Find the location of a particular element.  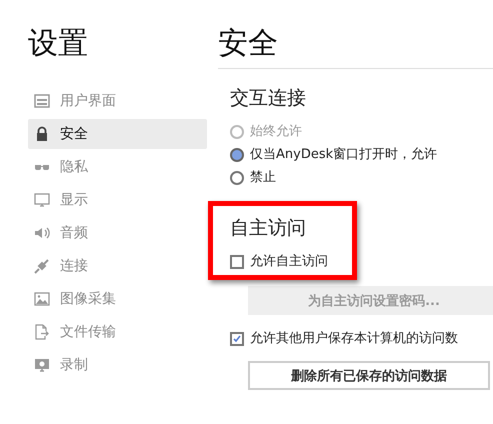

monitor-icon is located at coordinates (42, 200).